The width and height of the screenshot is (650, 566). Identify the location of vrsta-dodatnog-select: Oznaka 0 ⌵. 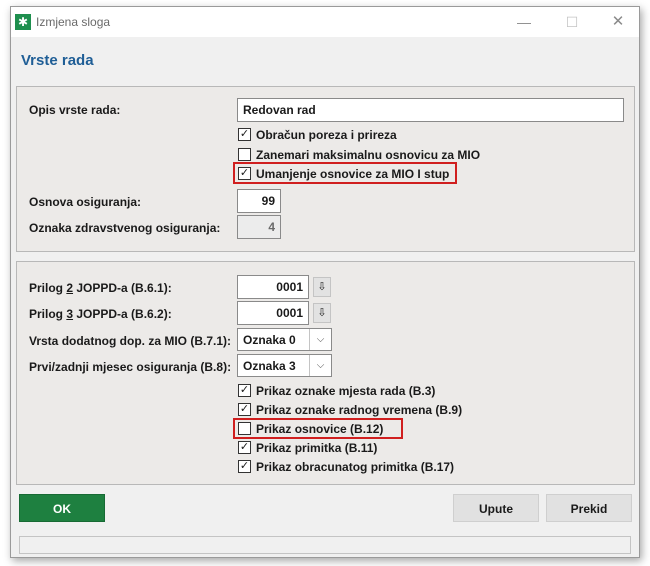
(284, 339).